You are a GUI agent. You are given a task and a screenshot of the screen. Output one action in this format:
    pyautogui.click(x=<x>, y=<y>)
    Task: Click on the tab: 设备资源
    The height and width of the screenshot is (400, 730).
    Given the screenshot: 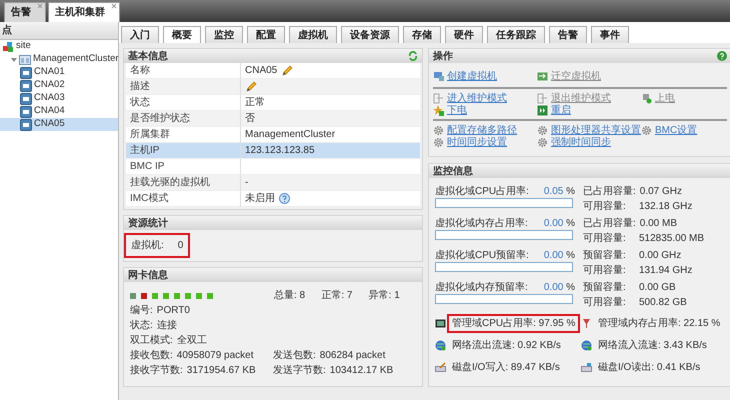 What is the action you would take?
    pyautogui.click(x=370, y=34)
    